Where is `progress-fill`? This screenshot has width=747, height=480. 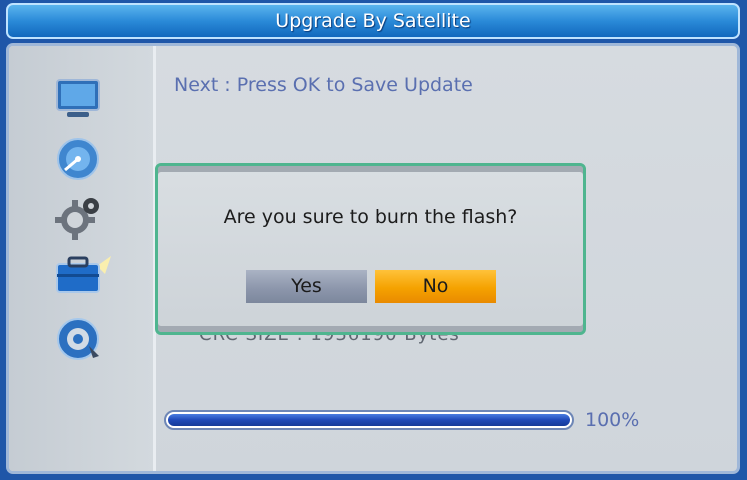
progress-fill is located at coordinates (369, 420).